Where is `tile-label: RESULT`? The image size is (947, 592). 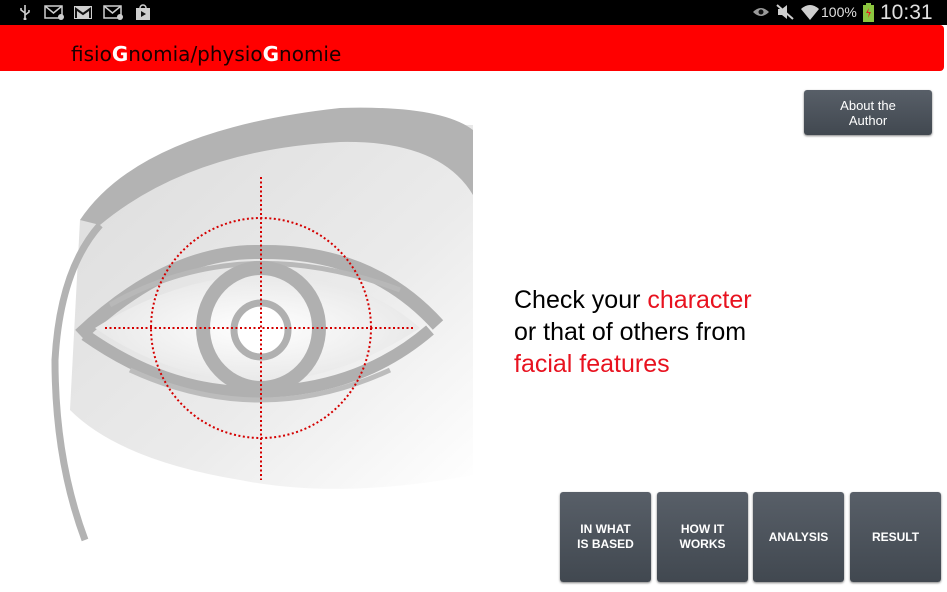
tile-label: RESULT is located at coordinates (895, 536).